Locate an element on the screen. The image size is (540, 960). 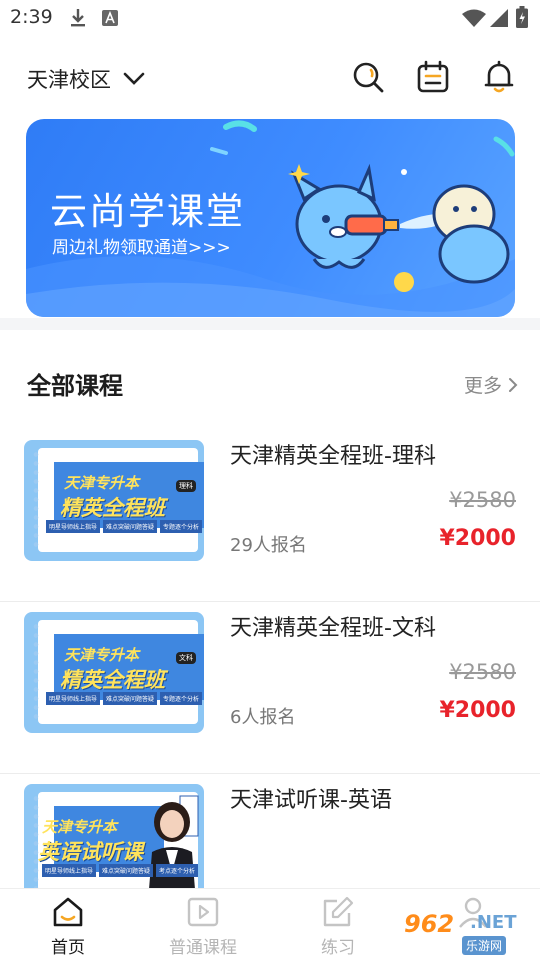
tab-label: 首页 is located at coordinates (68, 948).